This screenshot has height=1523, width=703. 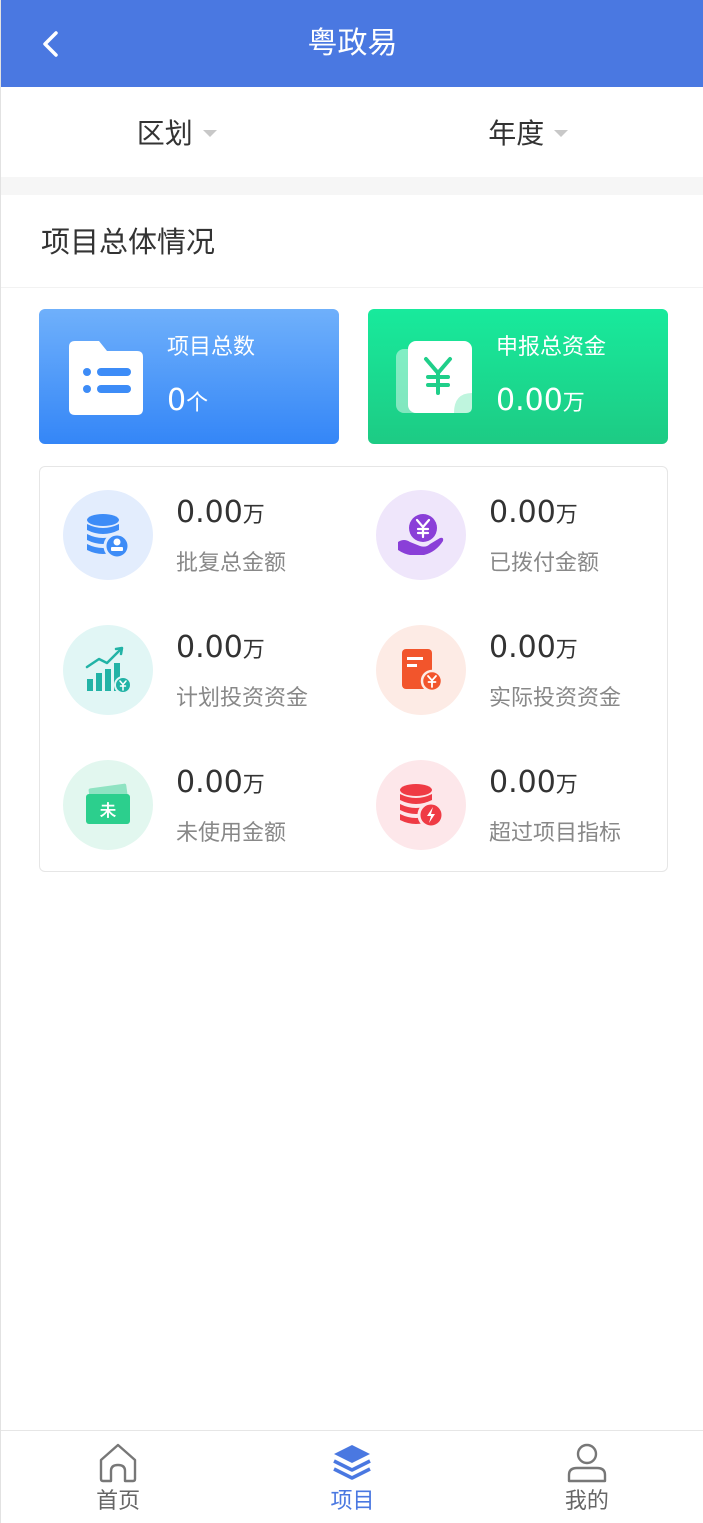 I want to click on disbursed-amount-value: 0.00万, so click(x=533, y=512).